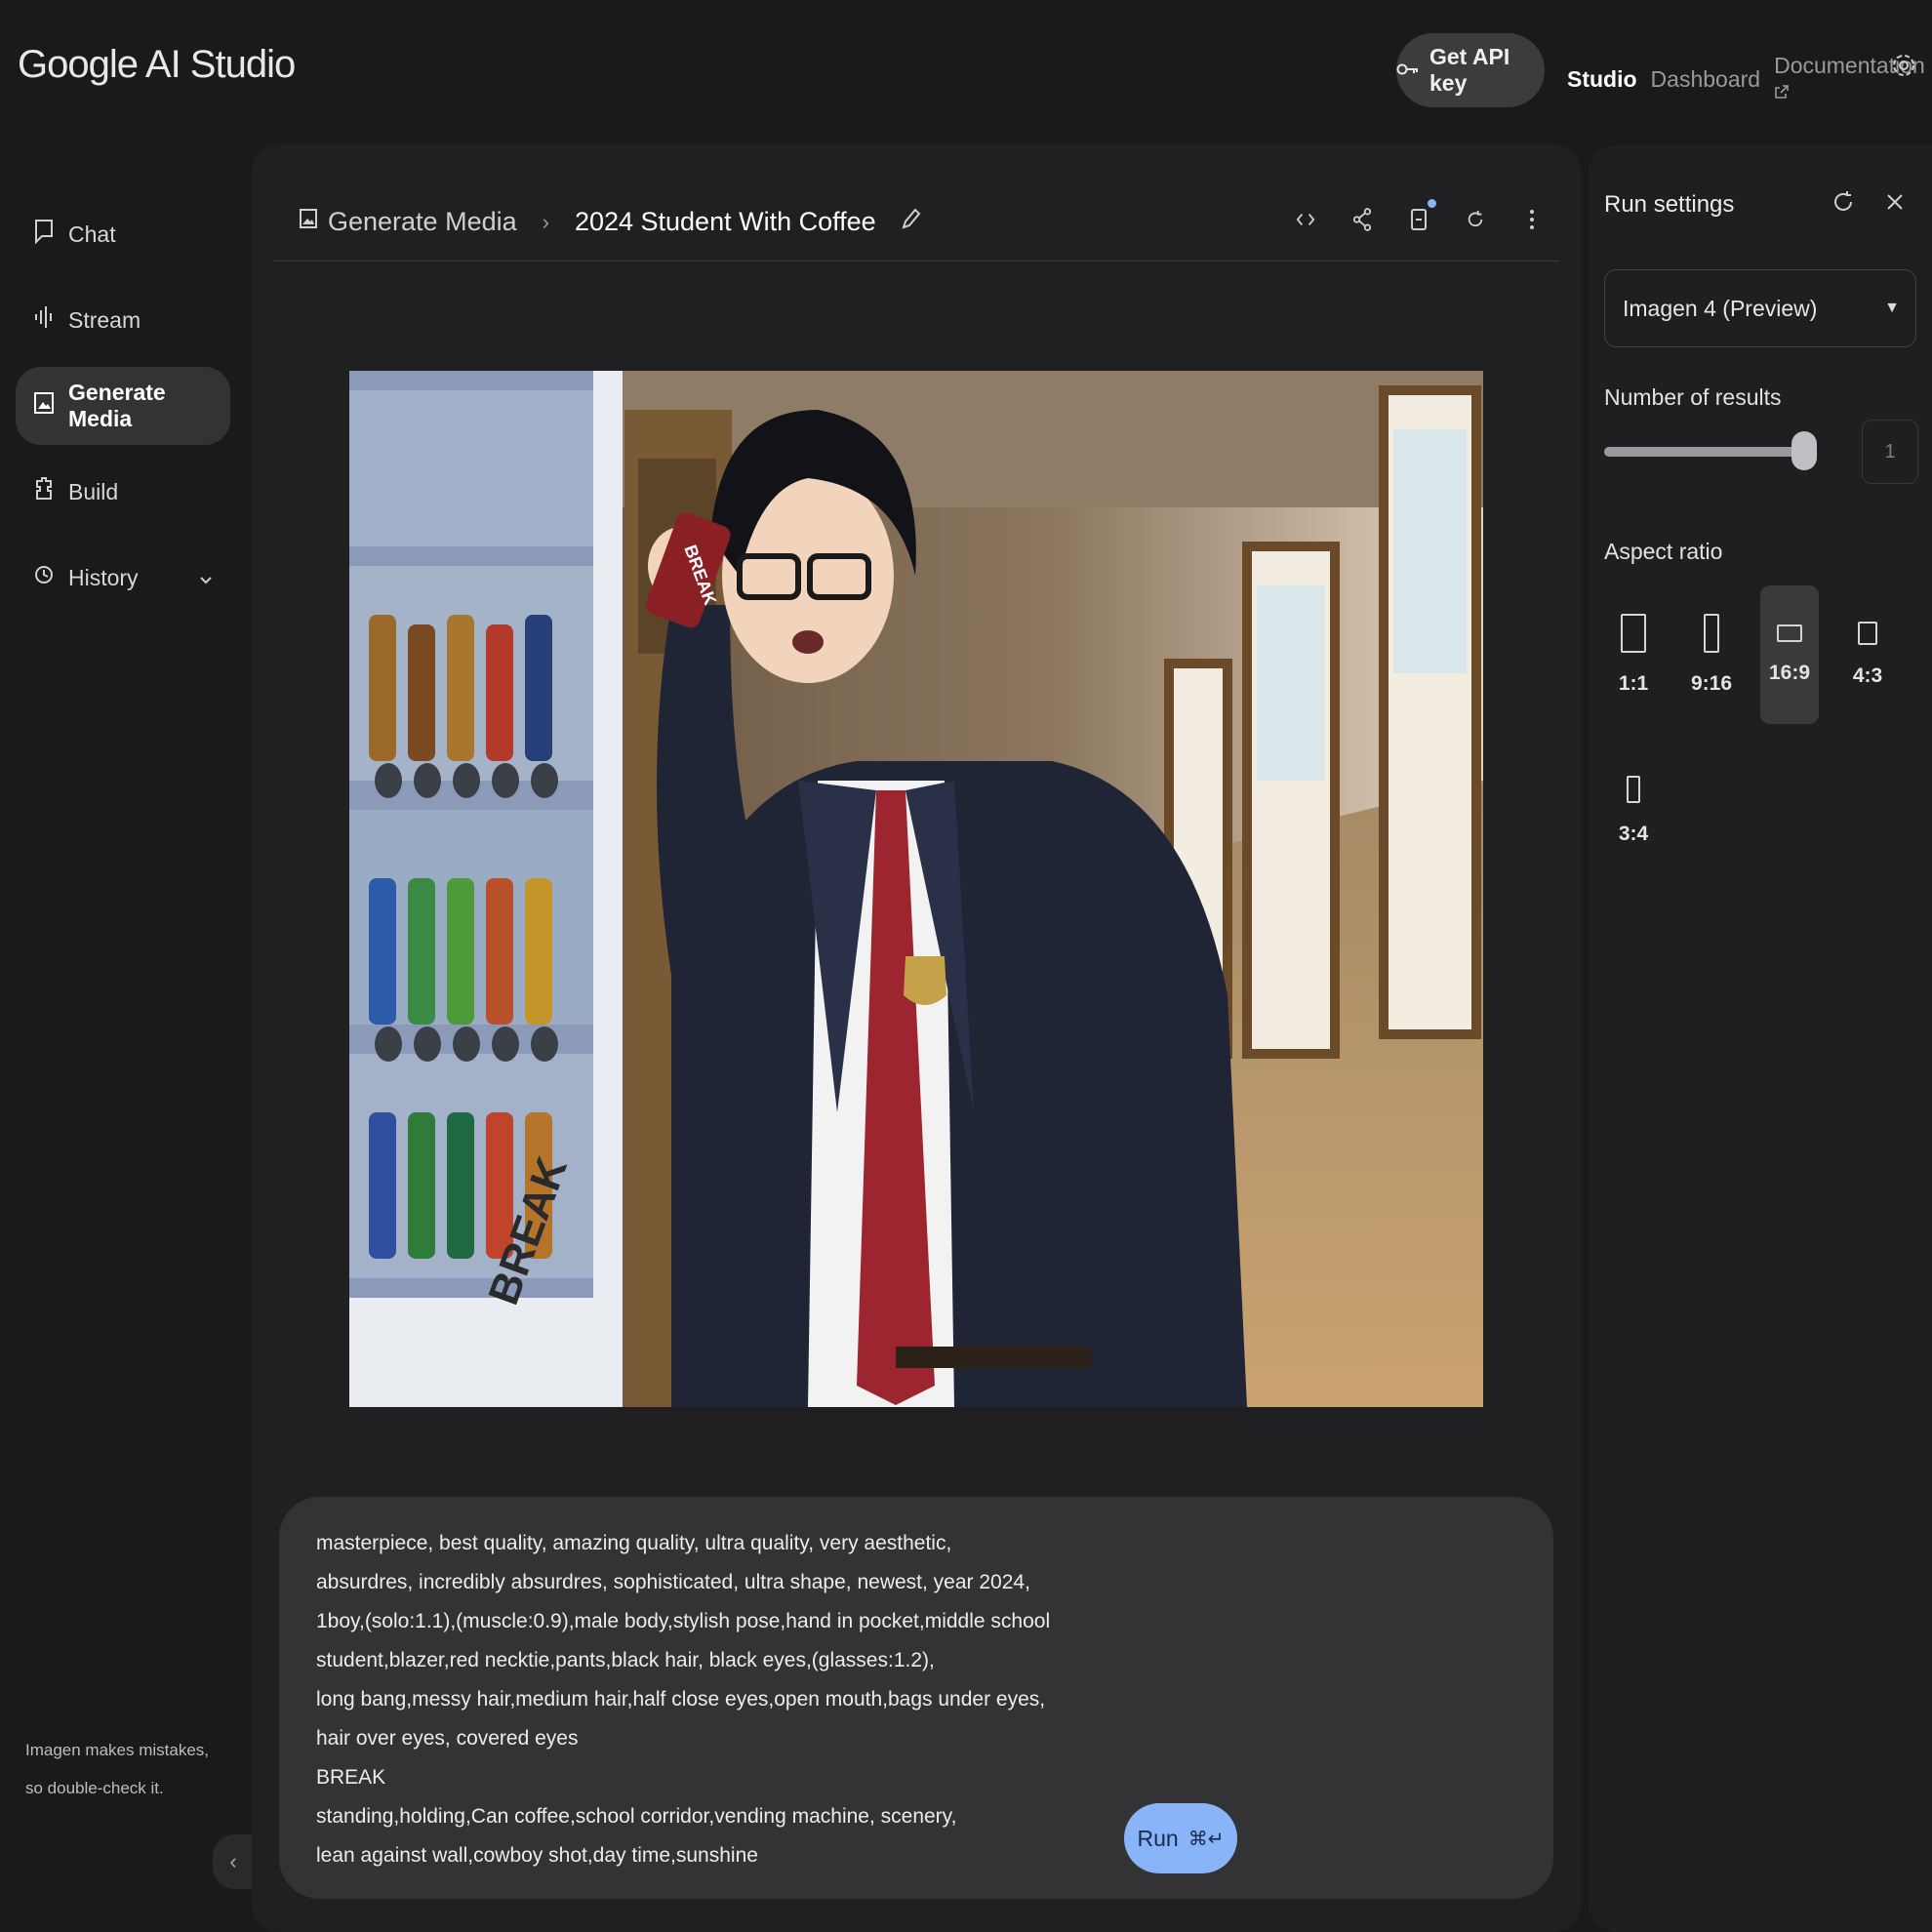 Image resolution: width=1932 pixels, height=1932 pixels. Describe the element at coordinates (1844, 204) in the screenshot. I see `reset-settings-icon` at that location.